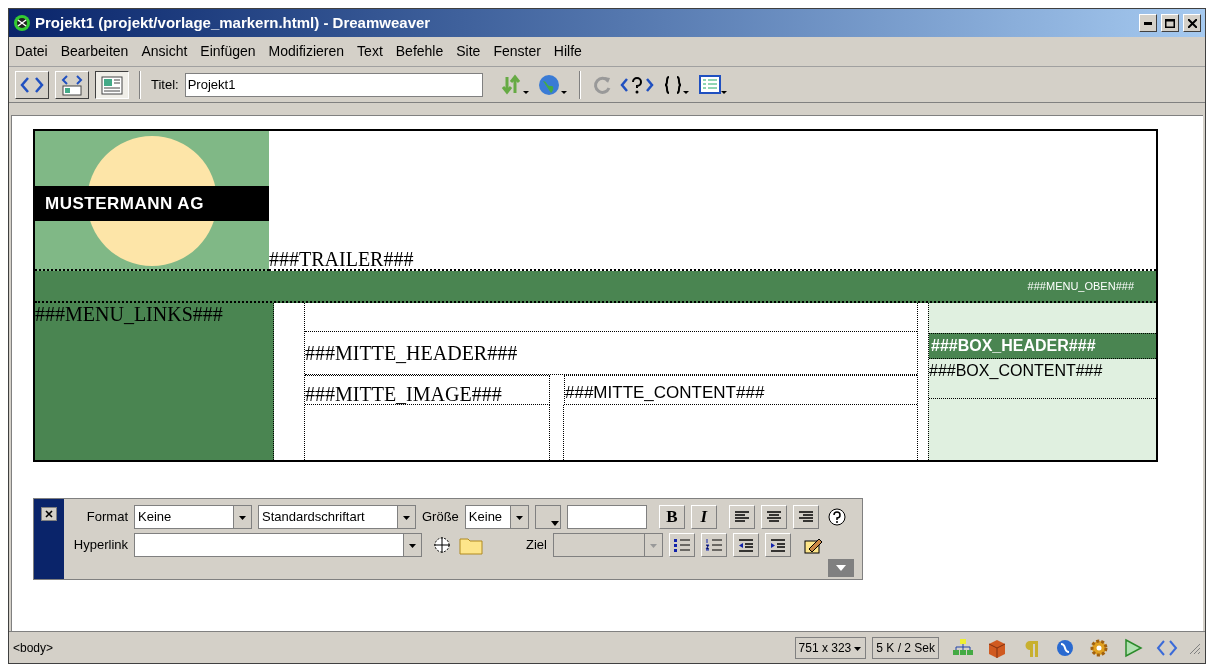 The width and height of the screenshot is (1214, 672). I want to click on bulleted-list-icon, so click(681, 545).